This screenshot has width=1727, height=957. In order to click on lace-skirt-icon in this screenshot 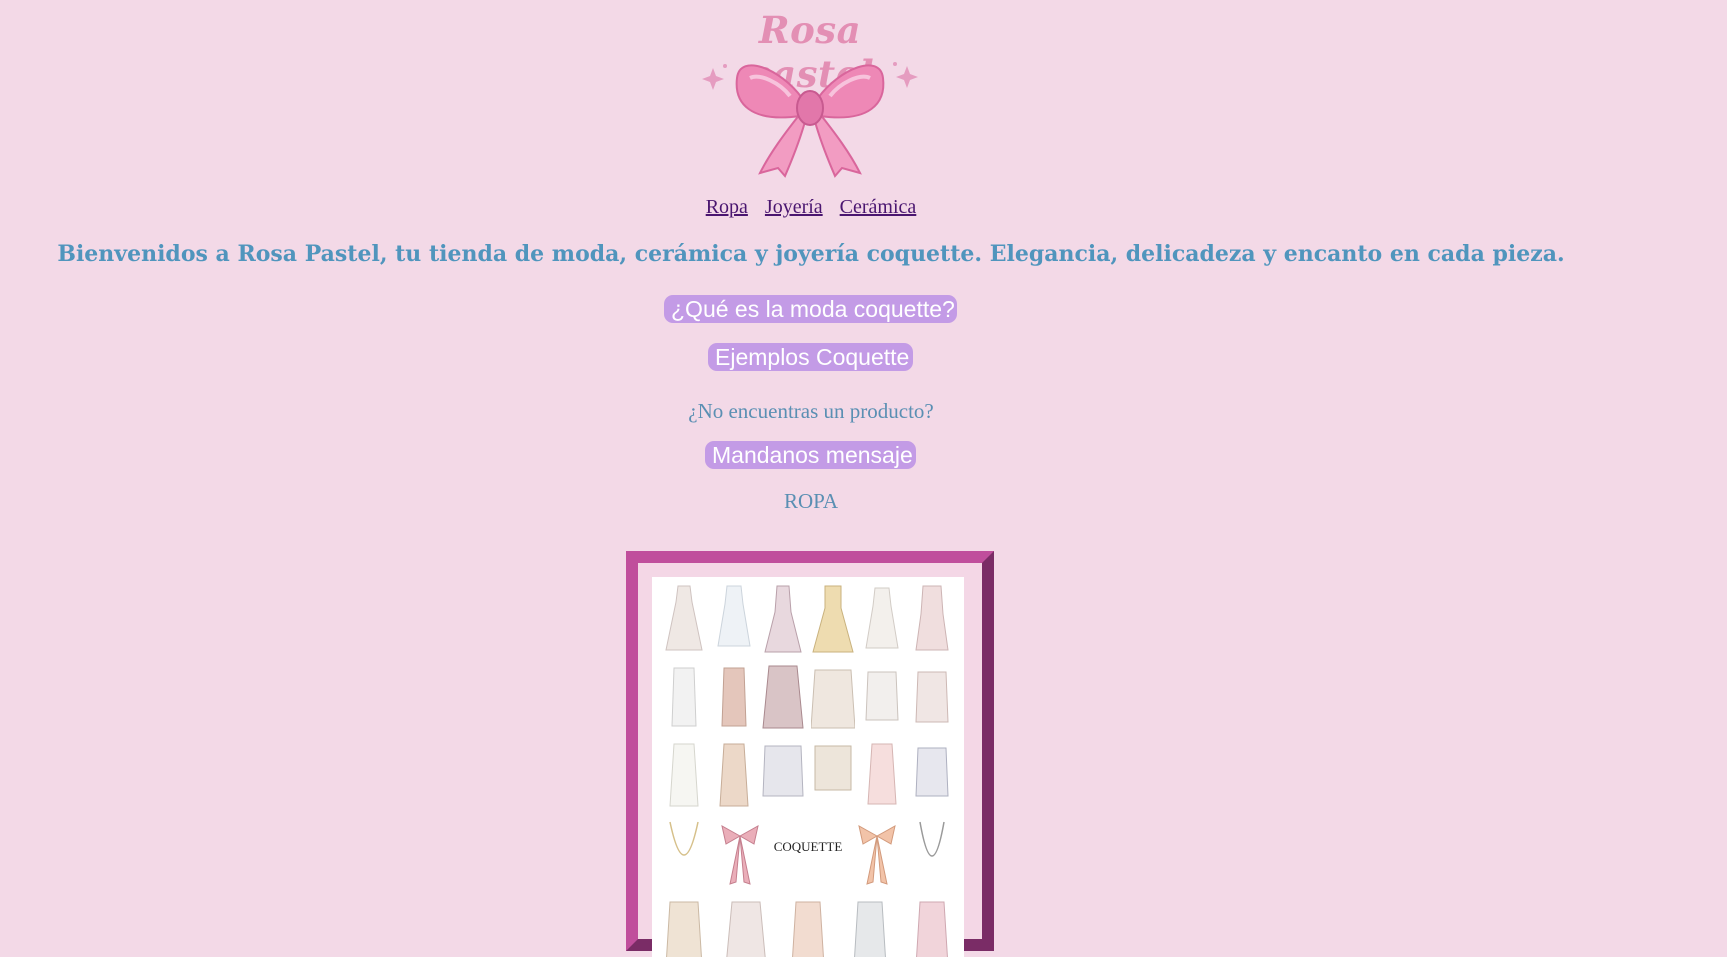, I will do `click(808, 929)`.